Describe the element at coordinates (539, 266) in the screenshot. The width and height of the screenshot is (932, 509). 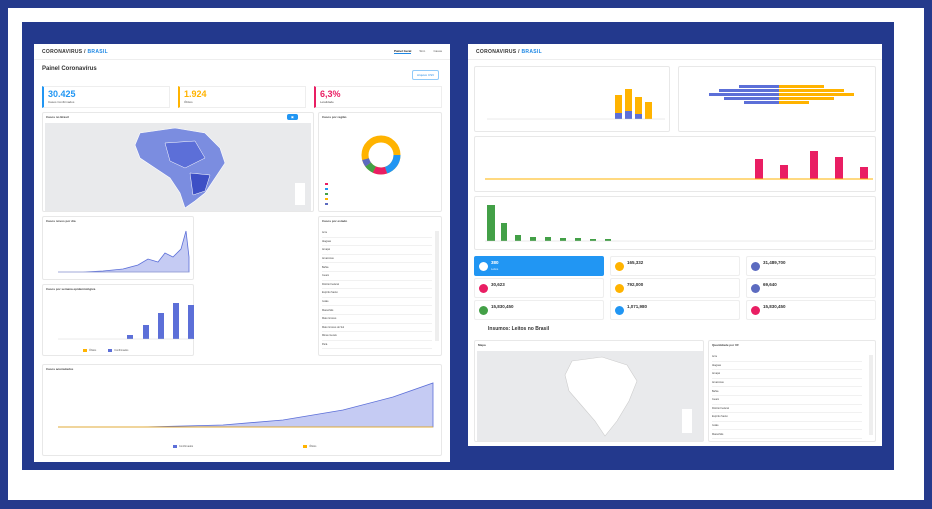
I see `summary-tile: 380 Leitos` at that location.